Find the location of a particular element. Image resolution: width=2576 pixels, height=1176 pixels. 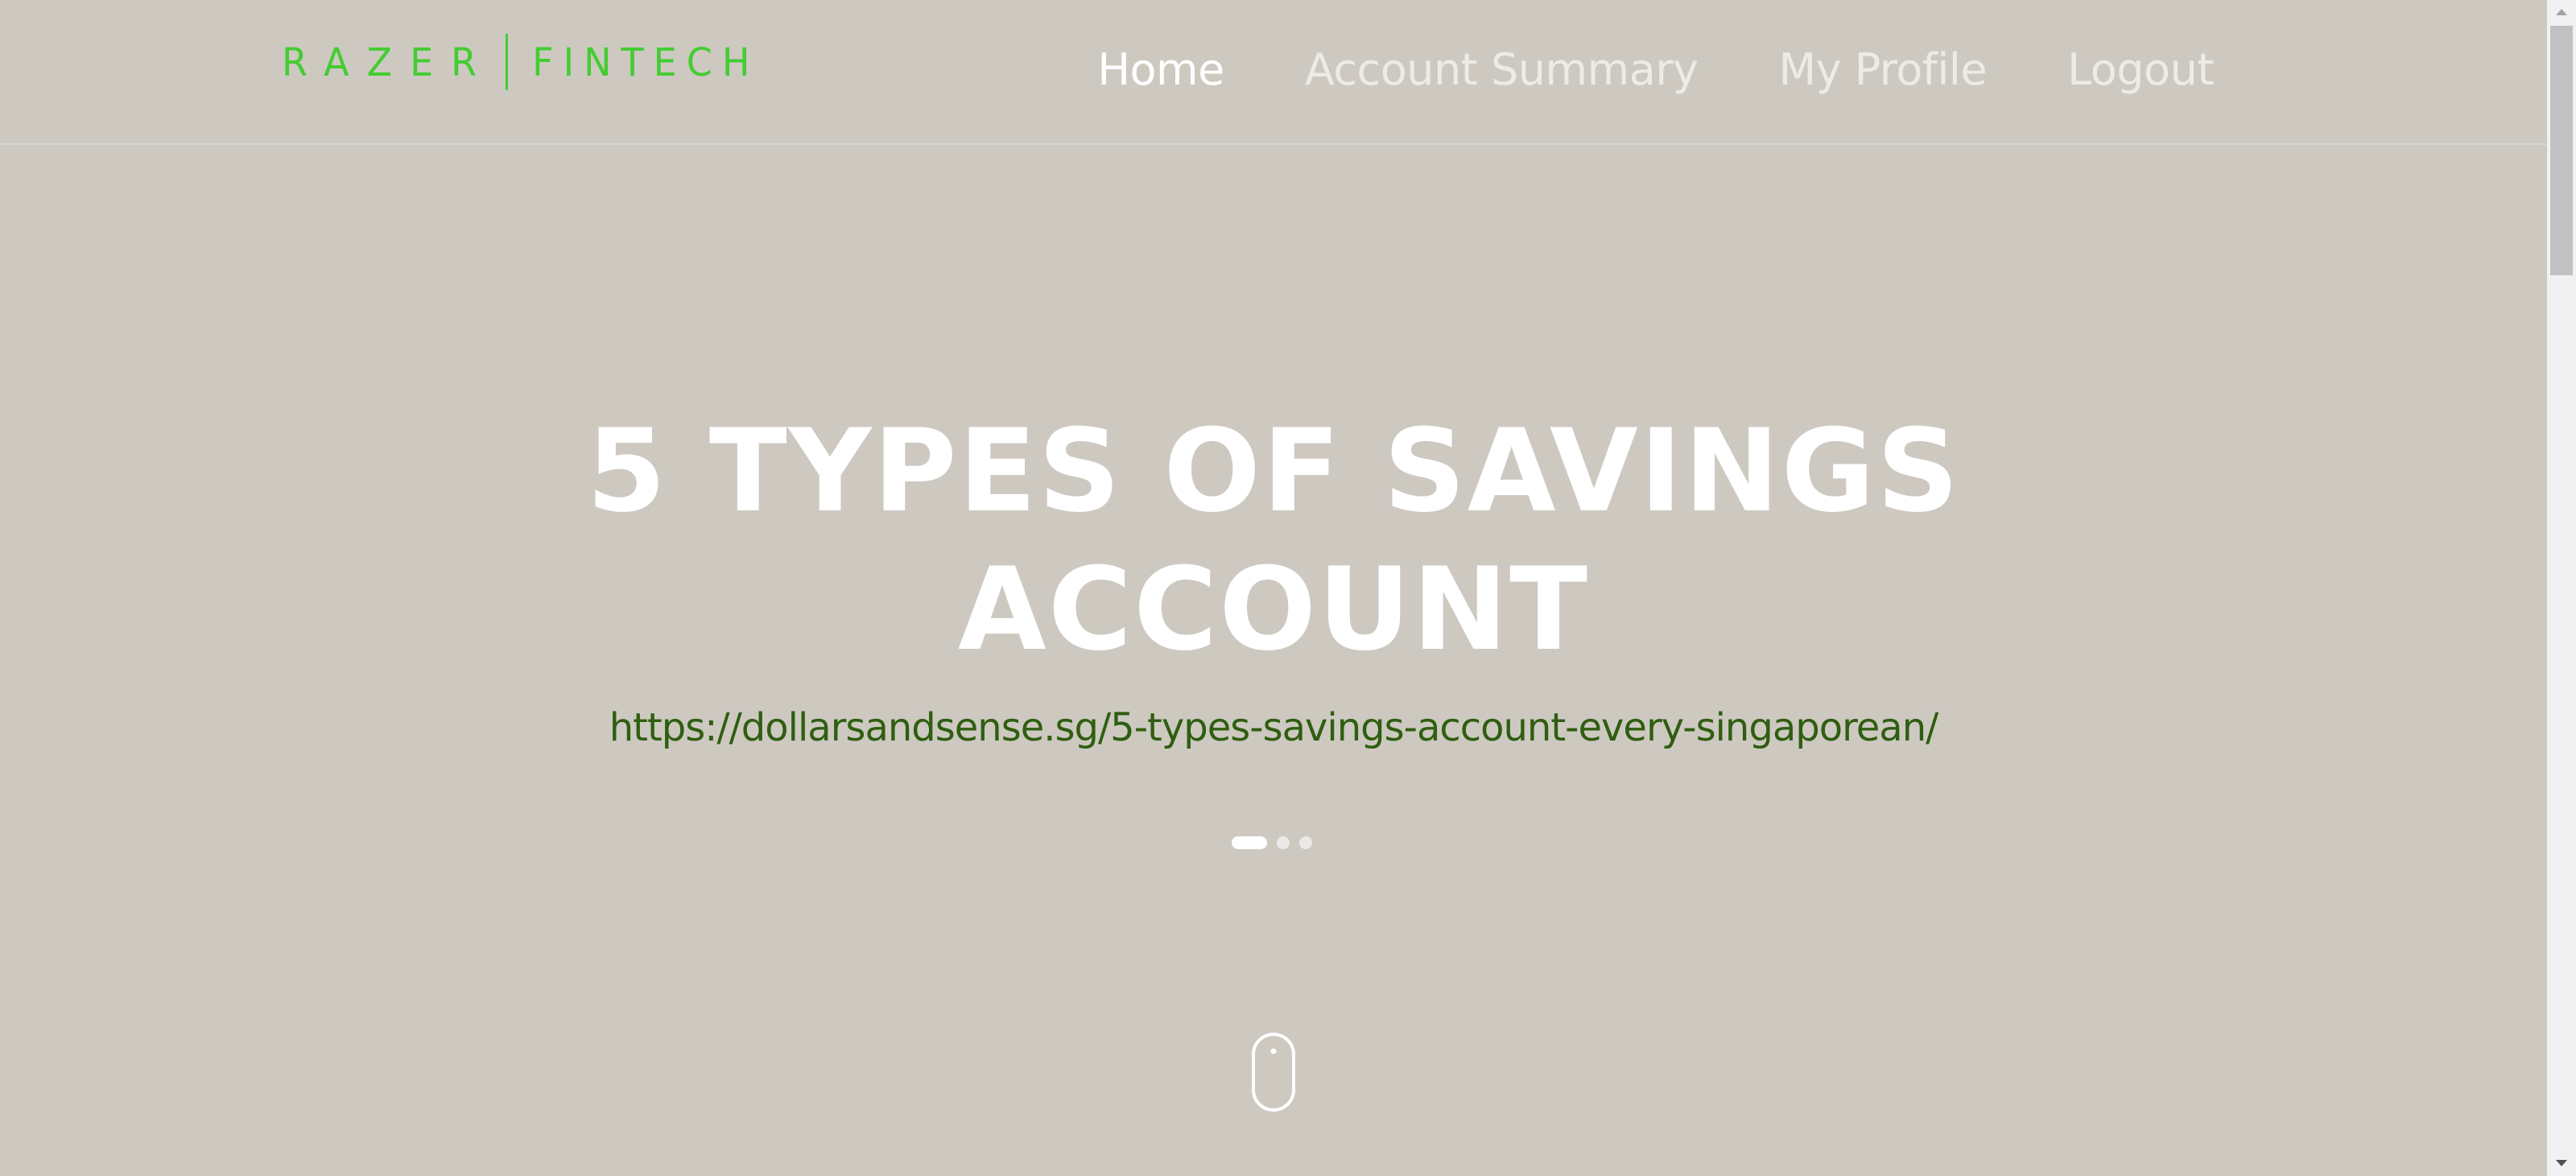

nav-logout-link: Logout is located at coordinates (2140, 69).